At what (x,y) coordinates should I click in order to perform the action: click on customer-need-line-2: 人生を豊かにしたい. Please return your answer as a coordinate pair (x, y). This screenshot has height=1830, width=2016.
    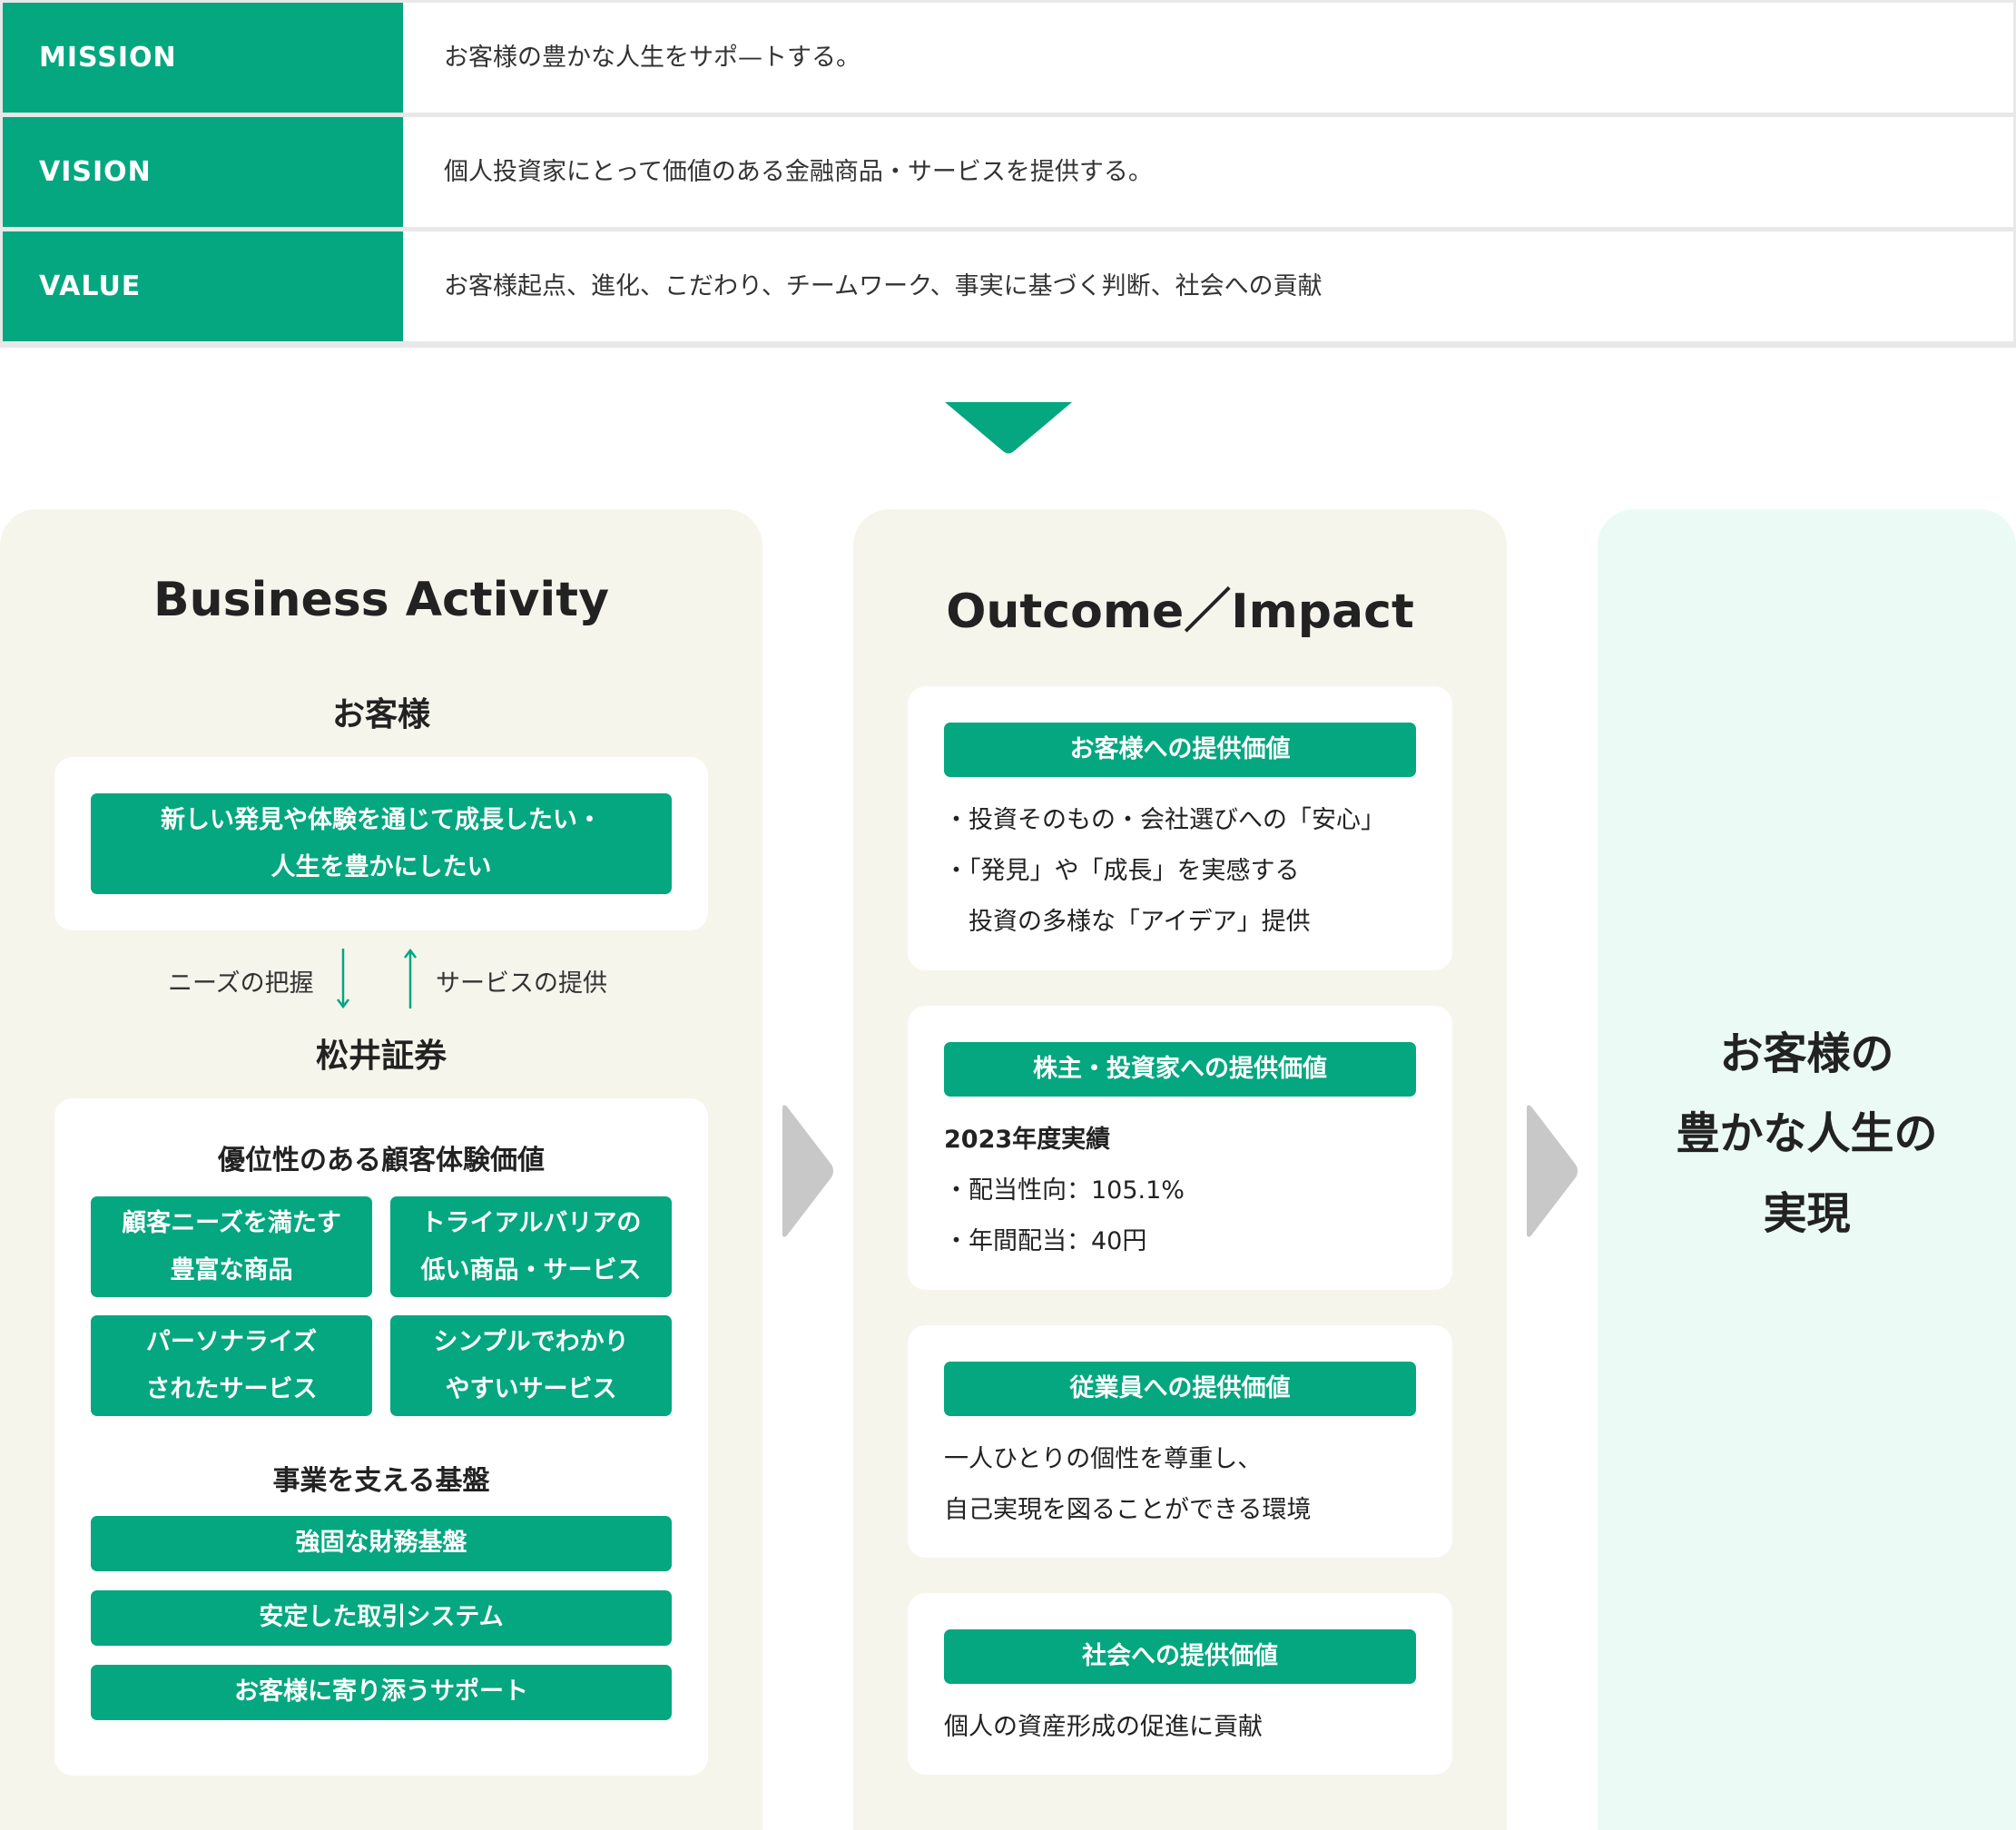
    Looking at the image, I should click on (381, 866).